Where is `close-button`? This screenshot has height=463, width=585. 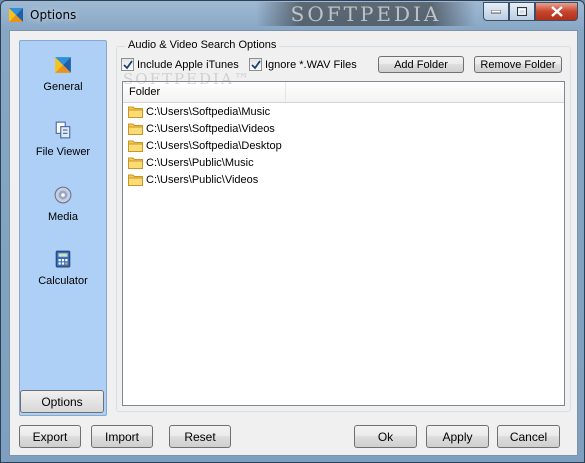
close-button is located at coordinates (556, 11).